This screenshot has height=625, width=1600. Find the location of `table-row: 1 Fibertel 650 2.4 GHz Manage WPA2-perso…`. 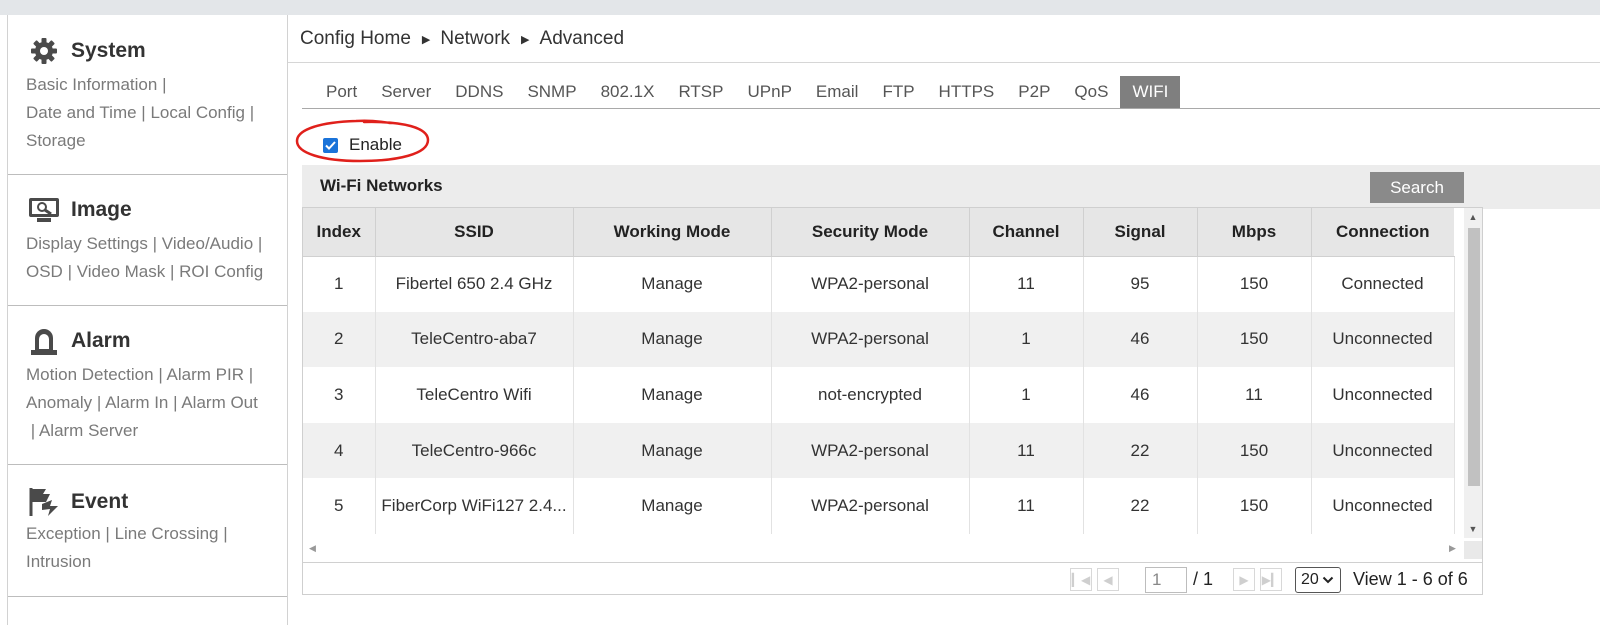

table-row: 1 Fibertel 650 2.4 GHz Manage WPA2-perso… is located at coordinates (879, 284).